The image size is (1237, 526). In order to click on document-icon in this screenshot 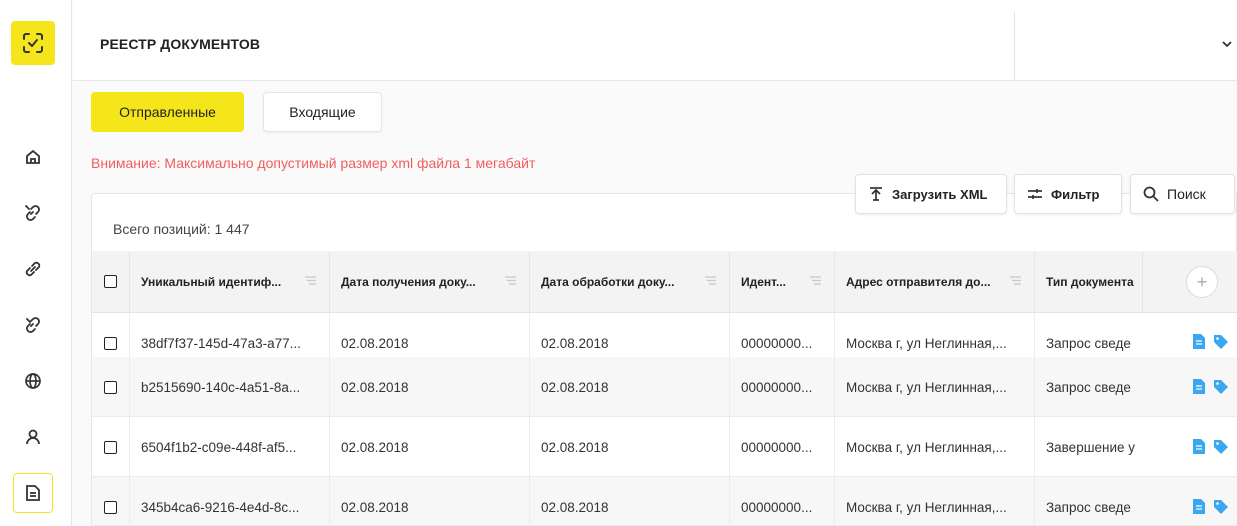, I will do `click(33, 493)`.